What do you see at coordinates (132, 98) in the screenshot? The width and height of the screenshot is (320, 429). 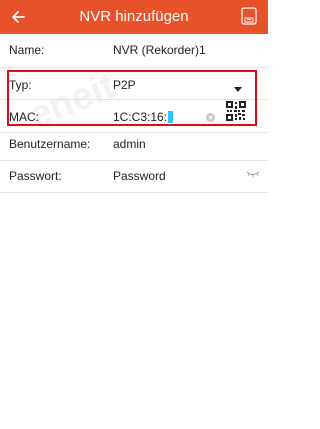 I see `highlight-box` at bounding box center [132, 98].